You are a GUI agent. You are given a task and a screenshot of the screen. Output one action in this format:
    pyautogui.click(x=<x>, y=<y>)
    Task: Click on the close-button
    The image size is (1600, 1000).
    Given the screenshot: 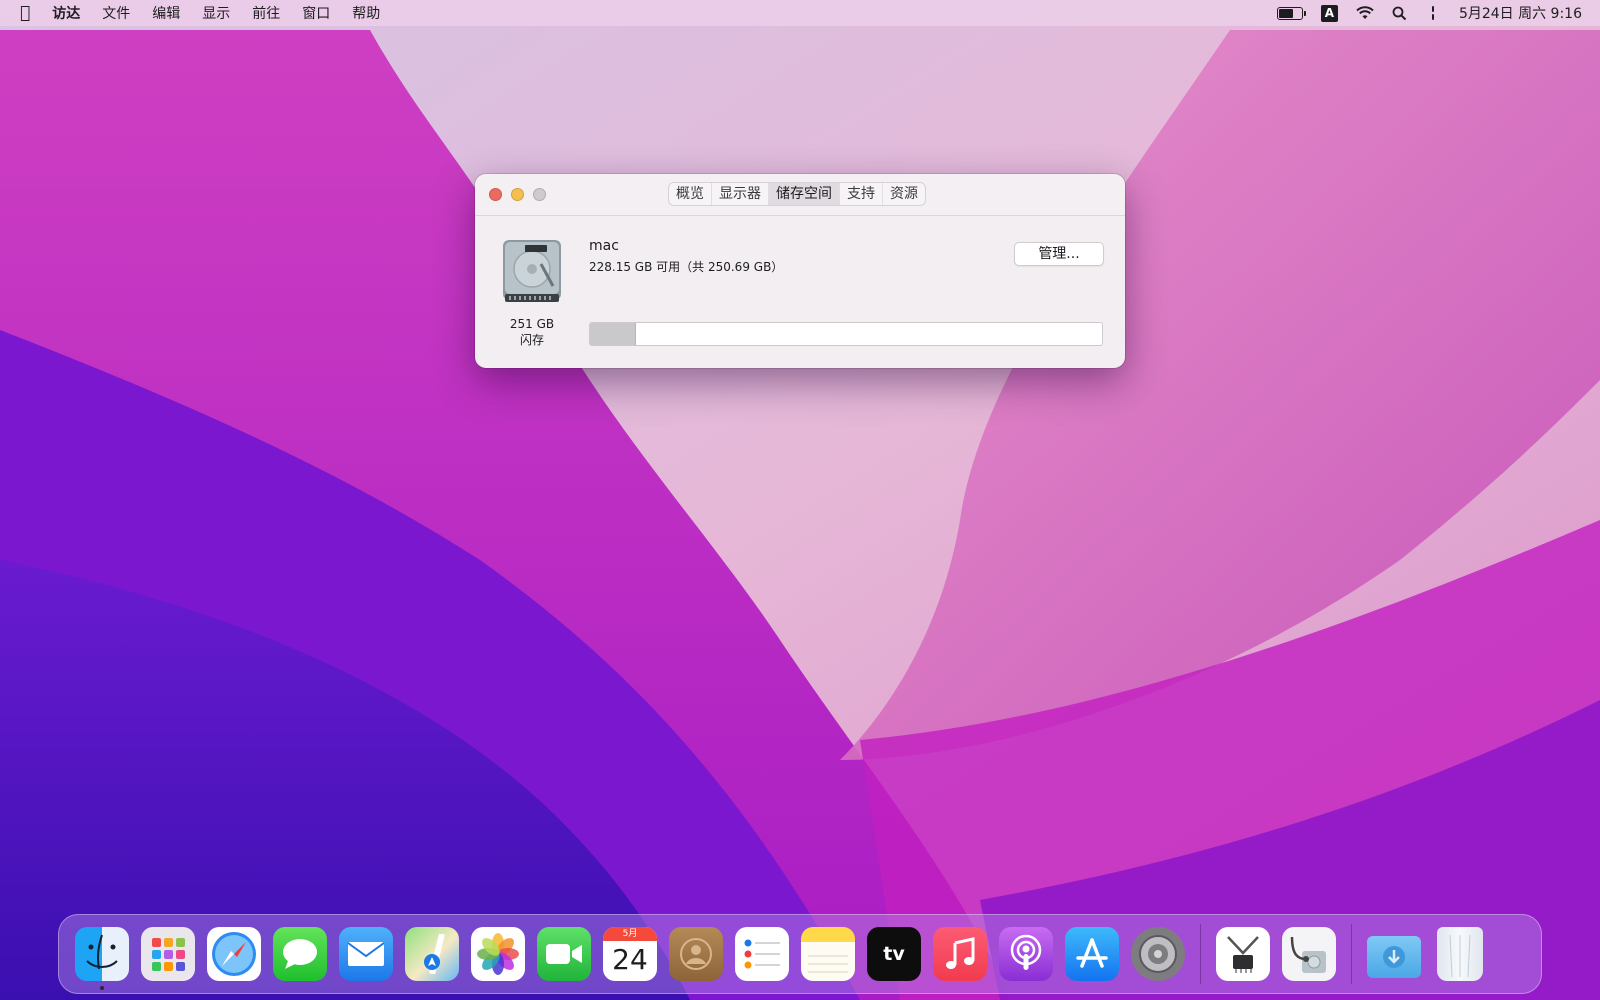 What is the action you would take?
    pyautogui.click(x=495, y=194)
    